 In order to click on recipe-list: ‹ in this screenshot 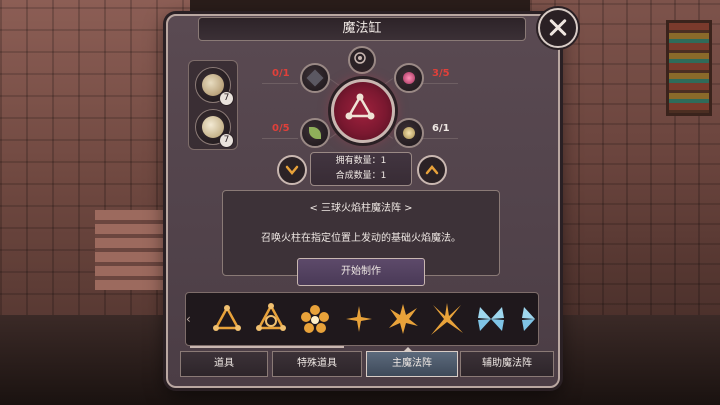, I will do `click(362, 319)`.